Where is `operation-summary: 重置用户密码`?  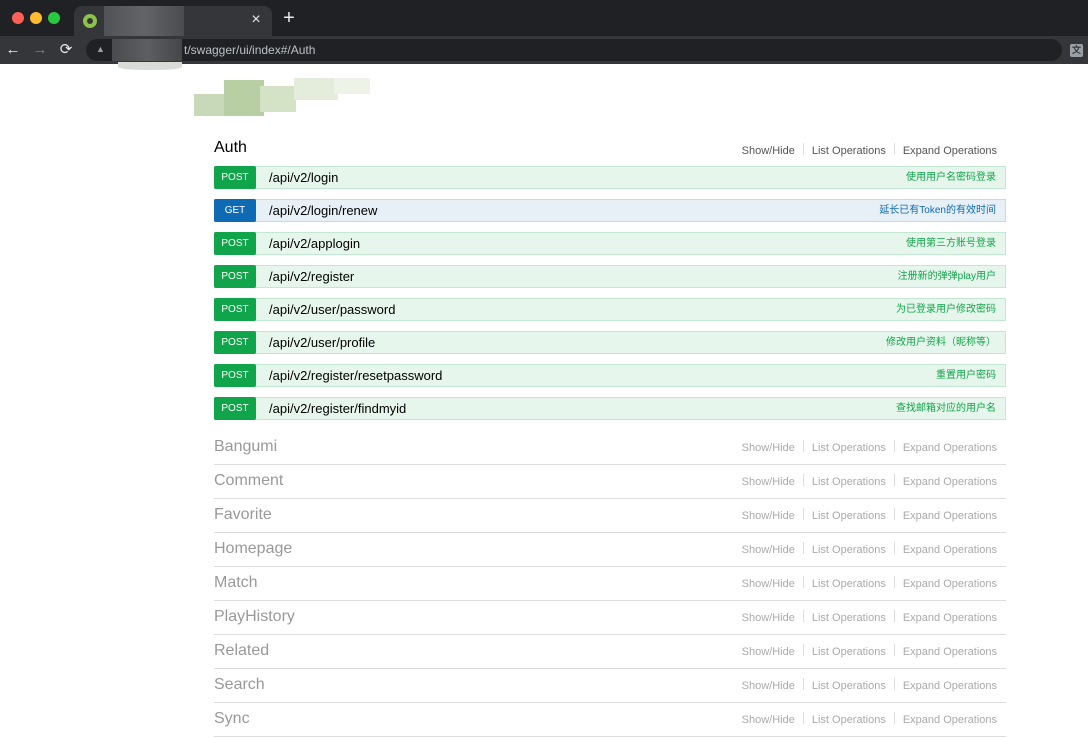
operation-summary: 重置用户密码 is located at coordinates (966, 375).